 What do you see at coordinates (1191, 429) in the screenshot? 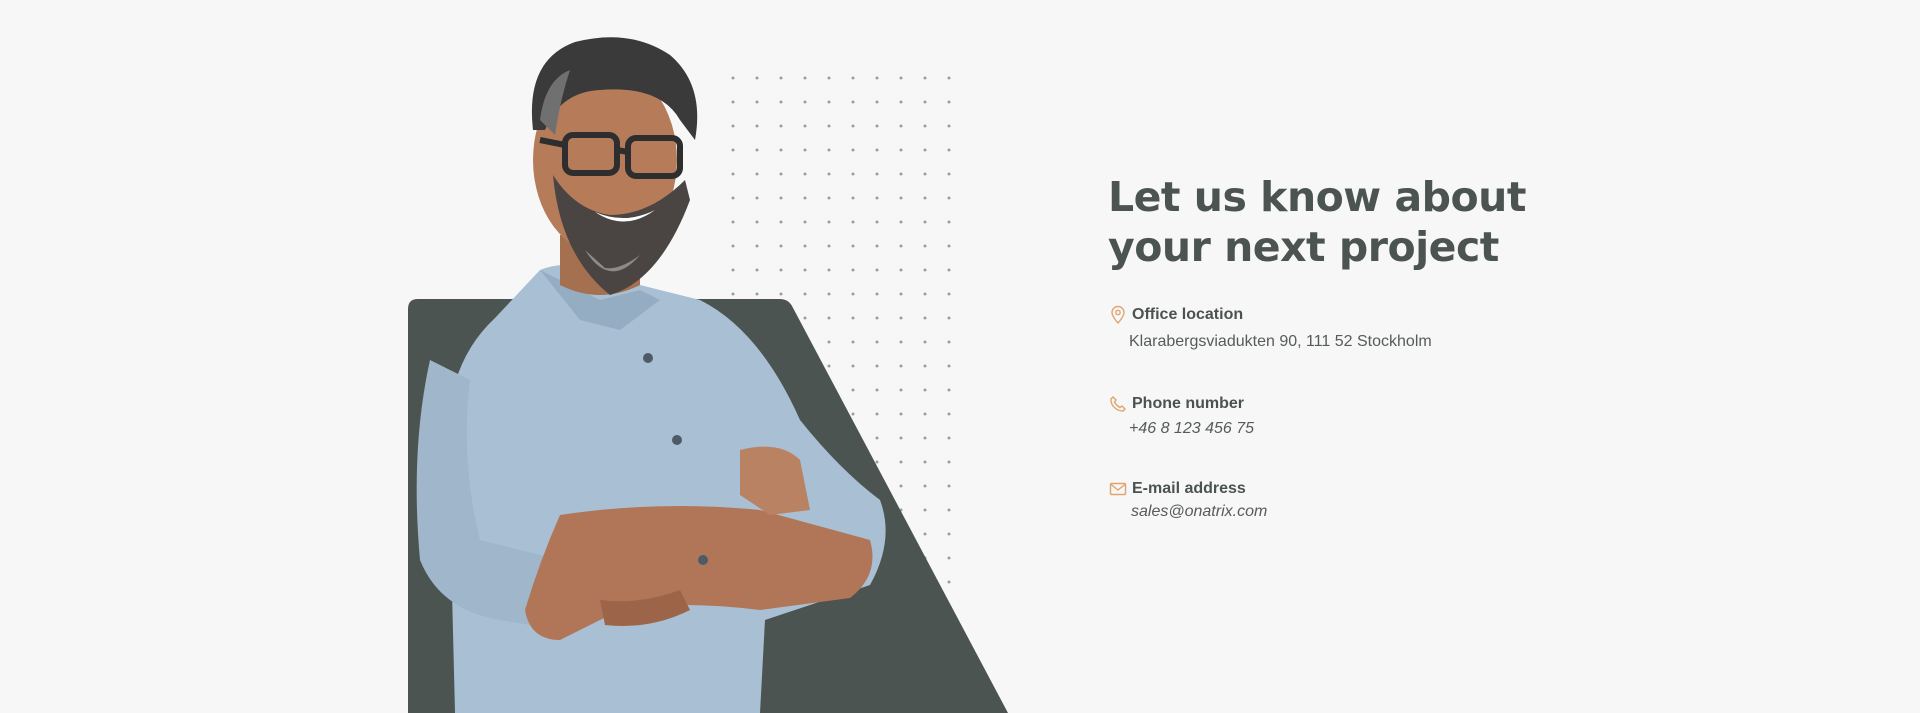
I see `phone-number-value: +46 8 123 456 75` at bounding box center [1191, 429].